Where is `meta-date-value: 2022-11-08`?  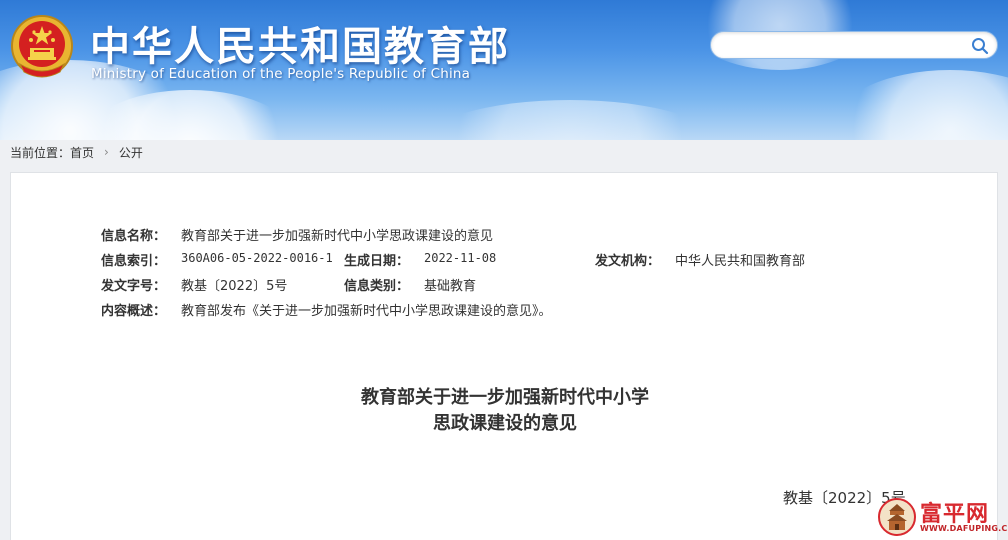
meta-date-value: 2022-11-08 is located at coordinates (460, 258).